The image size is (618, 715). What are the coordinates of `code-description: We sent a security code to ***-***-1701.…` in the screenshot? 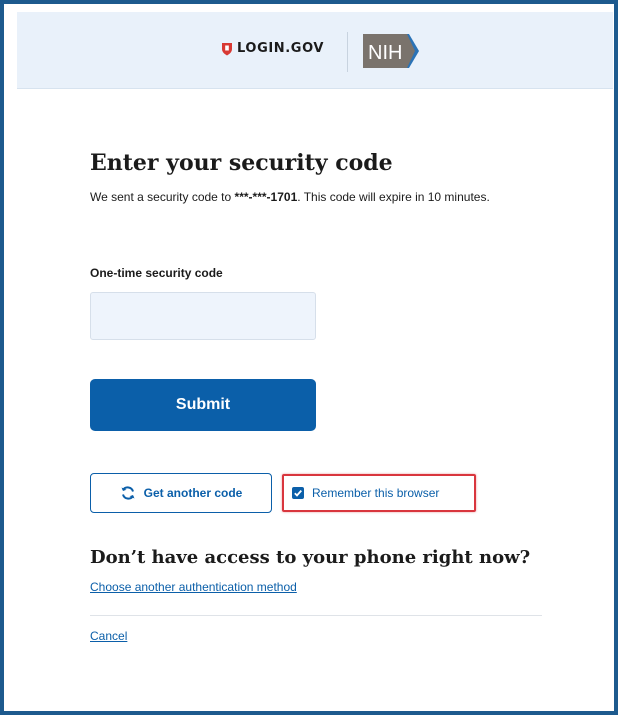 It's located at (315, 197).